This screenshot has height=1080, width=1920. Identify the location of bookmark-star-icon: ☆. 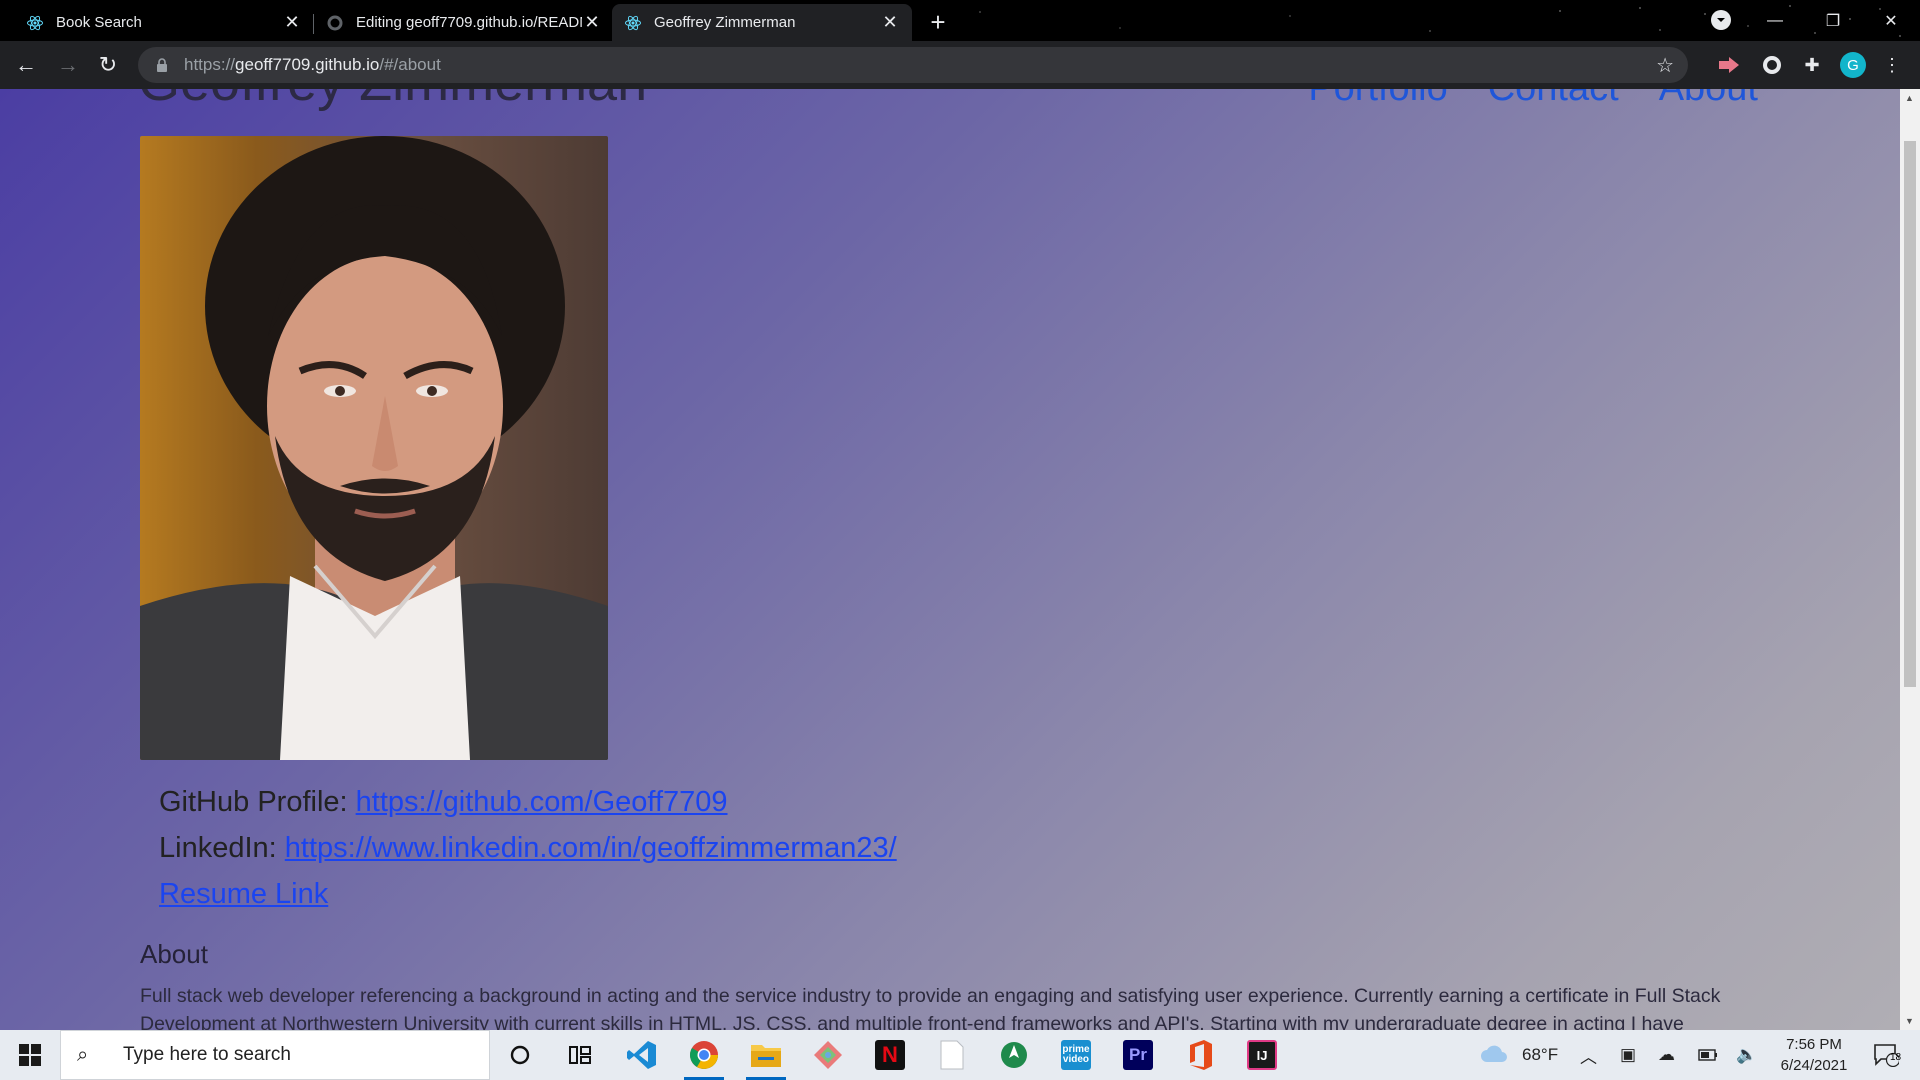
(1665, 65).